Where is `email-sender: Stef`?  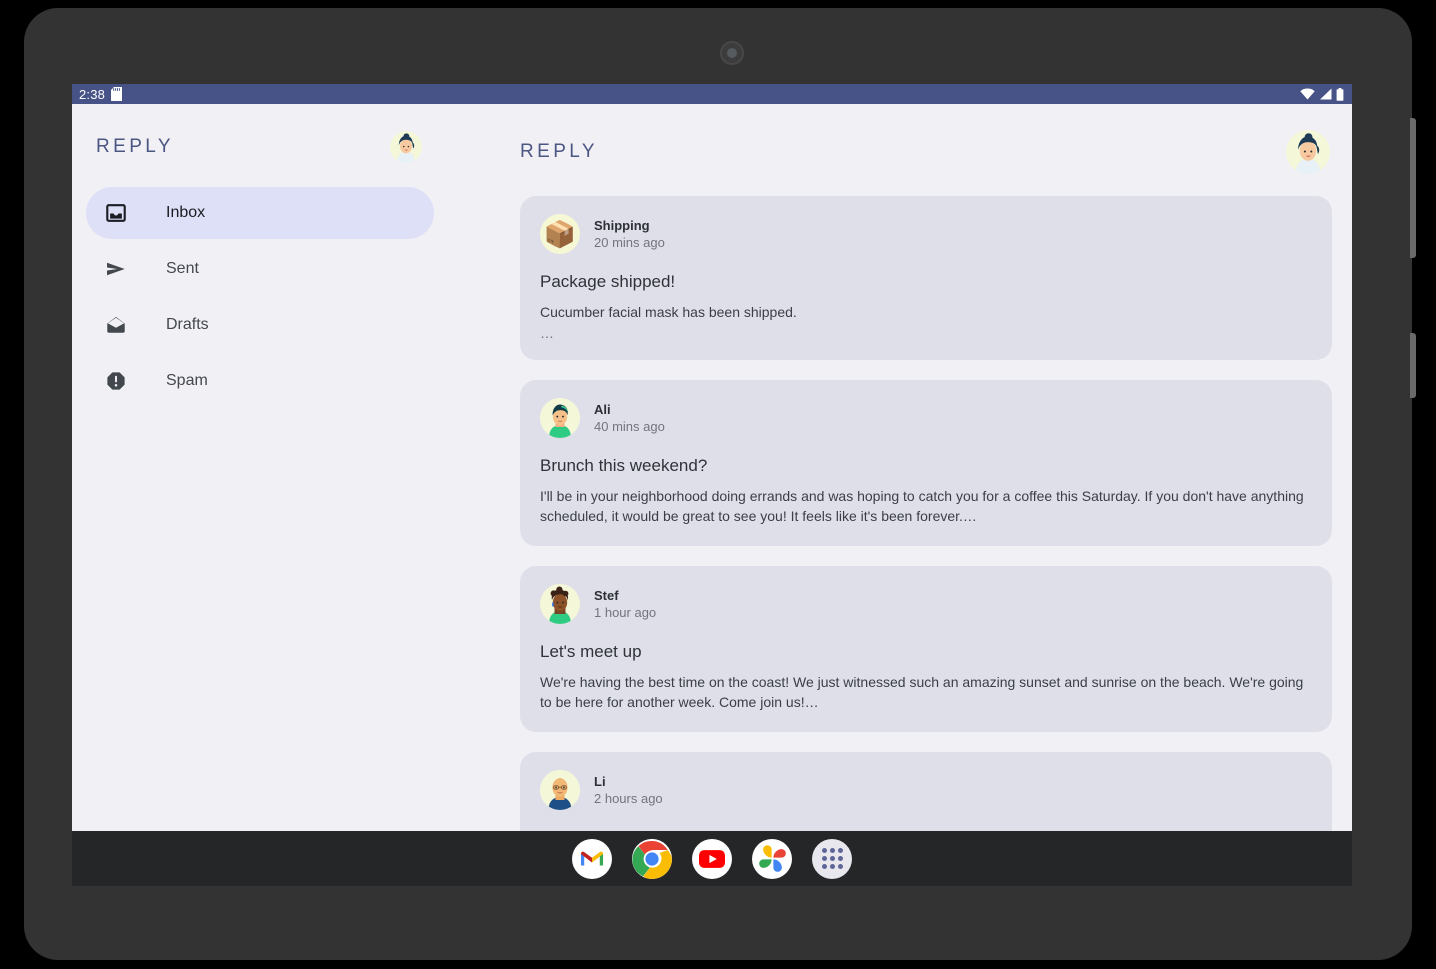 email-sender: Stef is located at coordinates (606, 595).